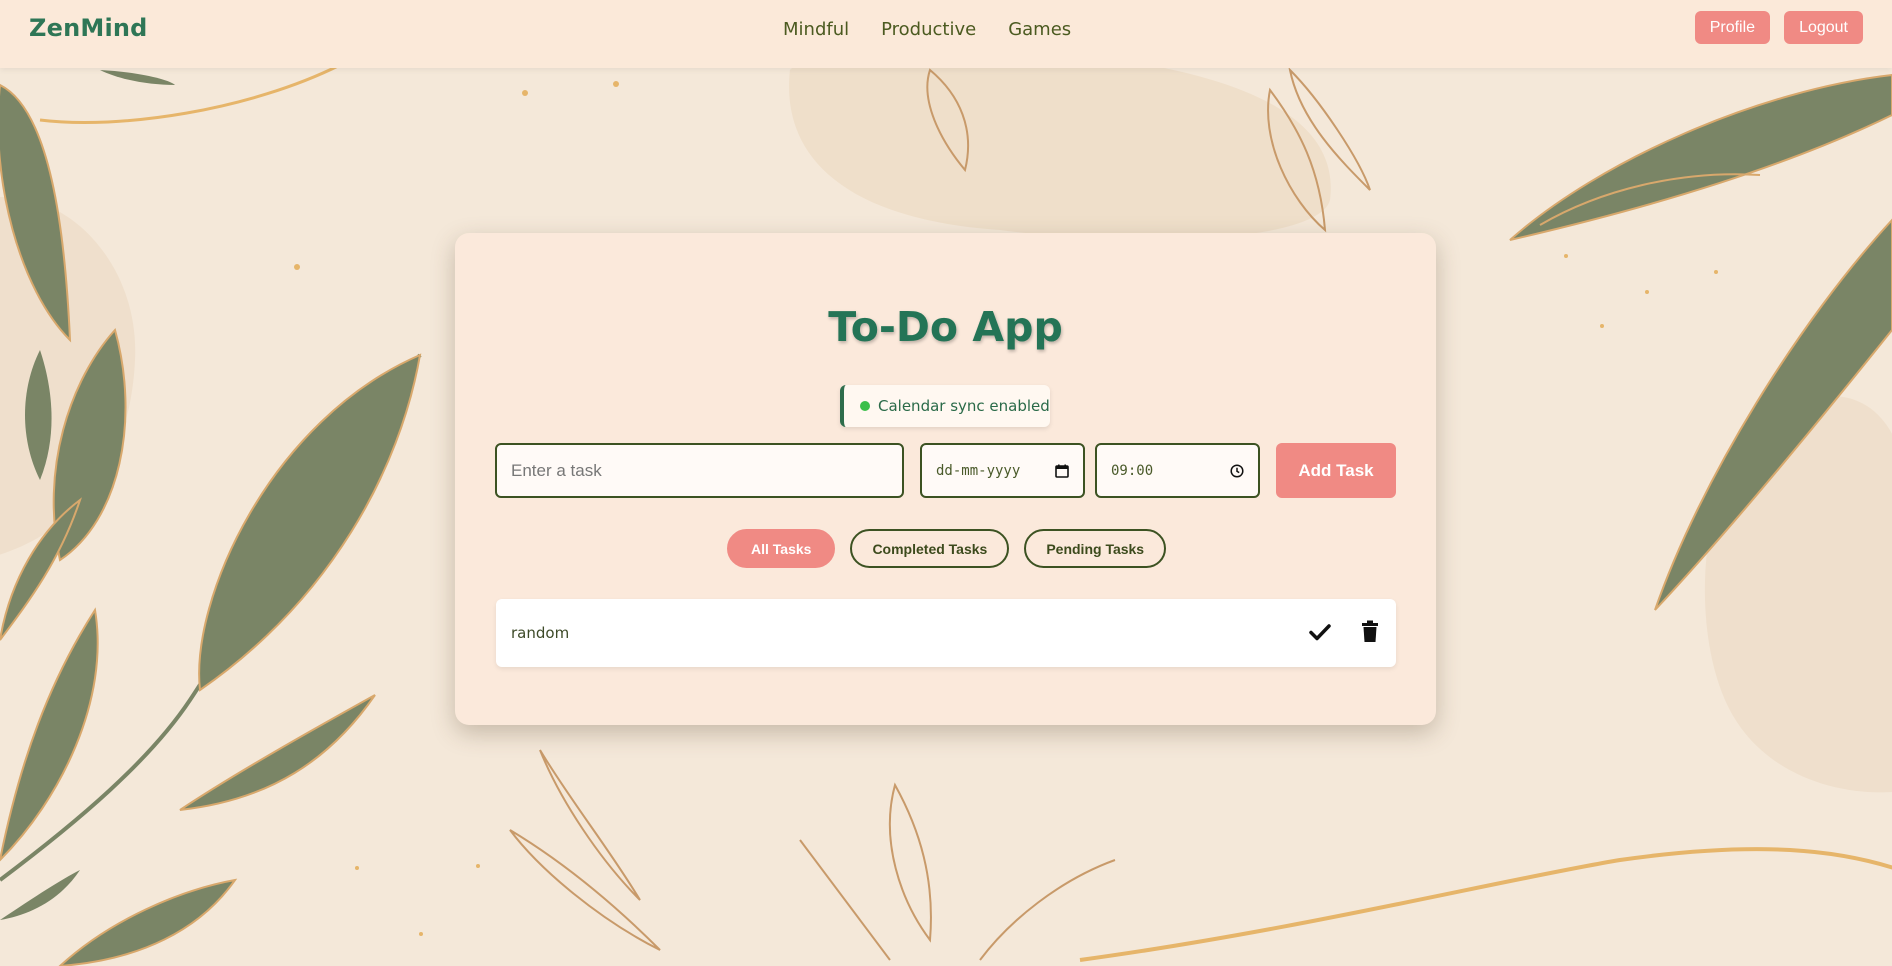 The height and width of the screenshot is (966, 1892). I want to click on nav-actions: Profile Logout, so click(1778, 27).